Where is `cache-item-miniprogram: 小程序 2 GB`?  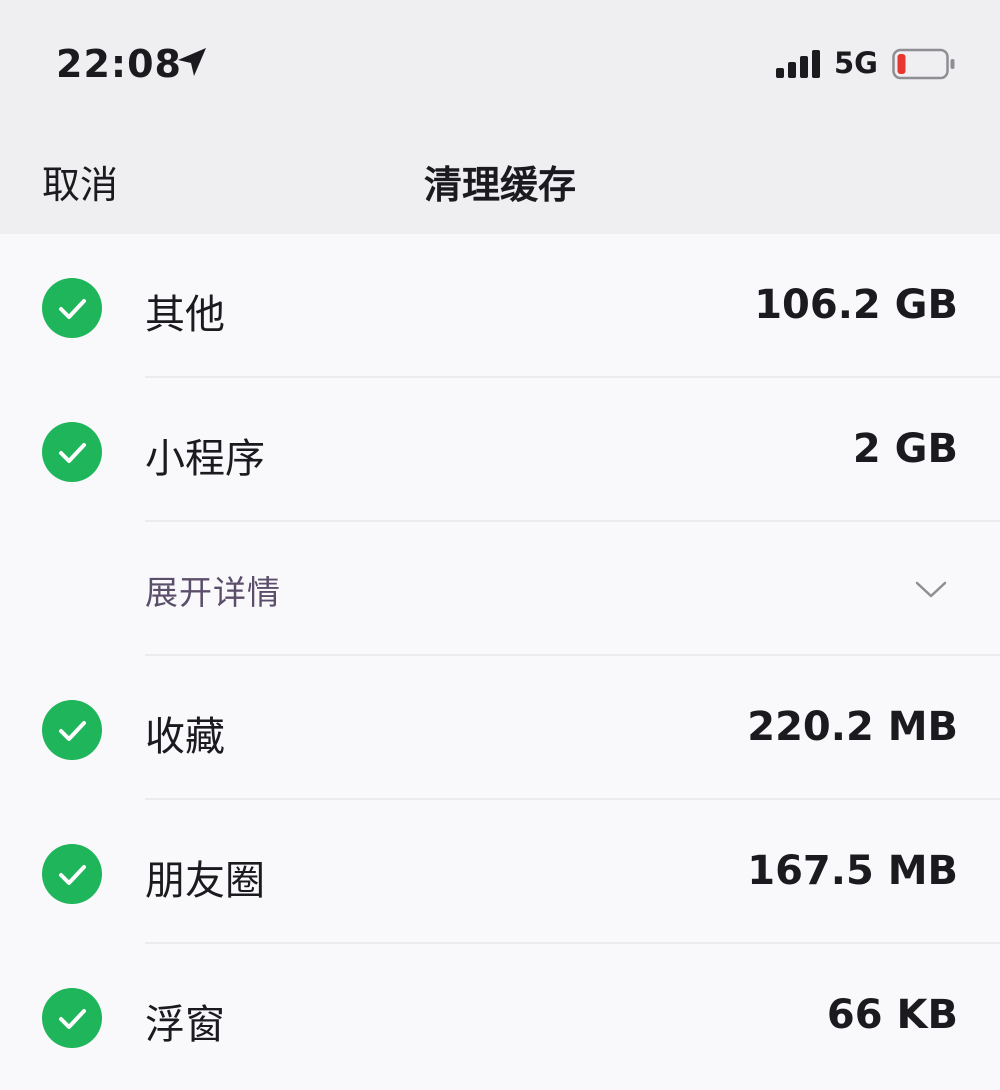 cache-item-miniprogram: 小程序 2 GB is located at coordinates (500, 450).